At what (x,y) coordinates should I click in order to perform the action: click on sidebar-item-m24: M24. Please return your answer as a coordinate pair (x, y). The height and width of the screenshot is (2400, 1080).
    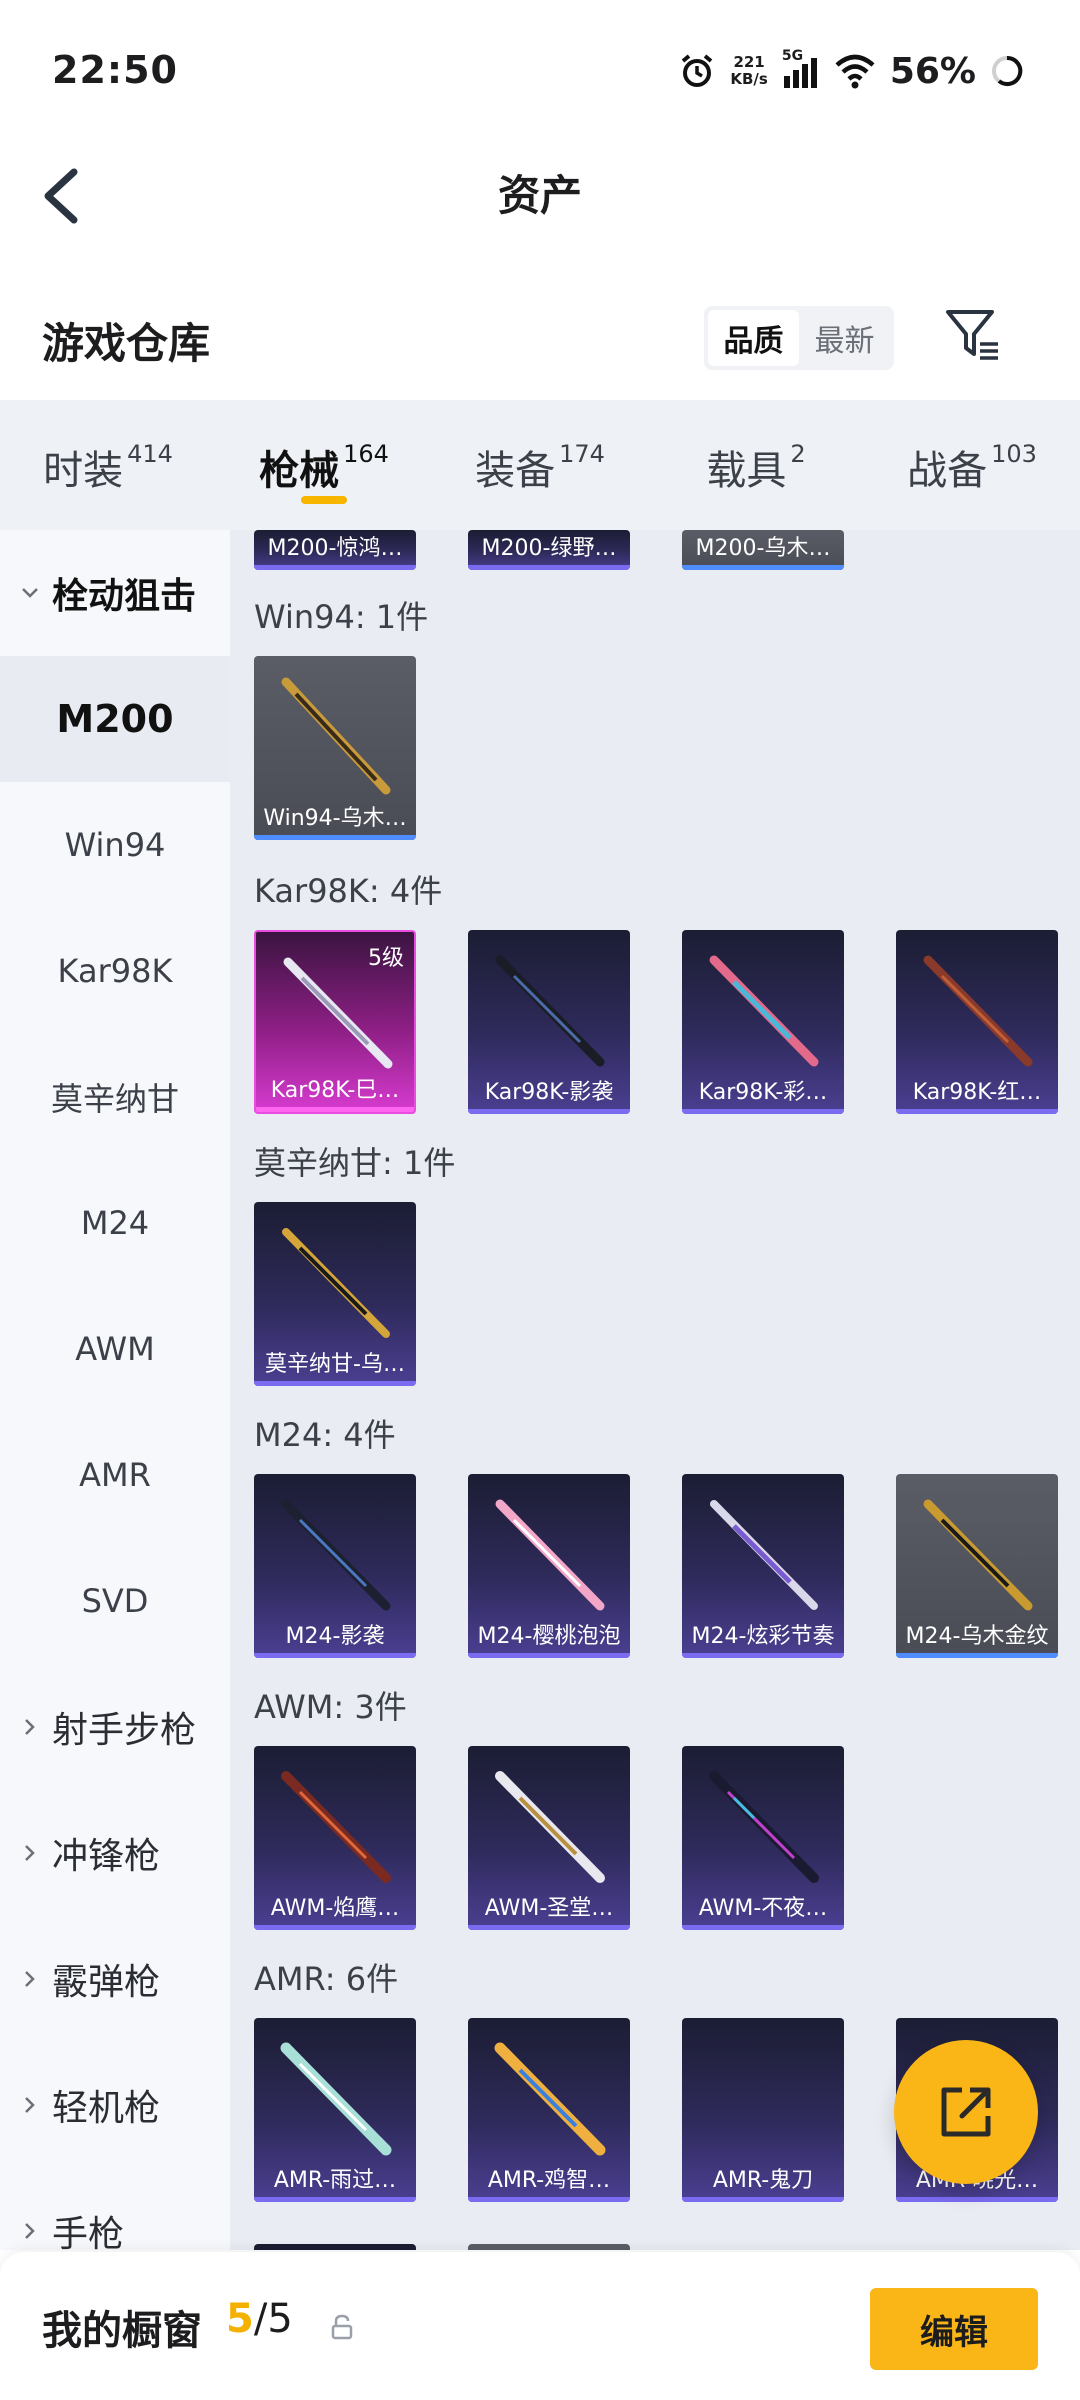
    Looking at the image, I should click on (115, 1223).